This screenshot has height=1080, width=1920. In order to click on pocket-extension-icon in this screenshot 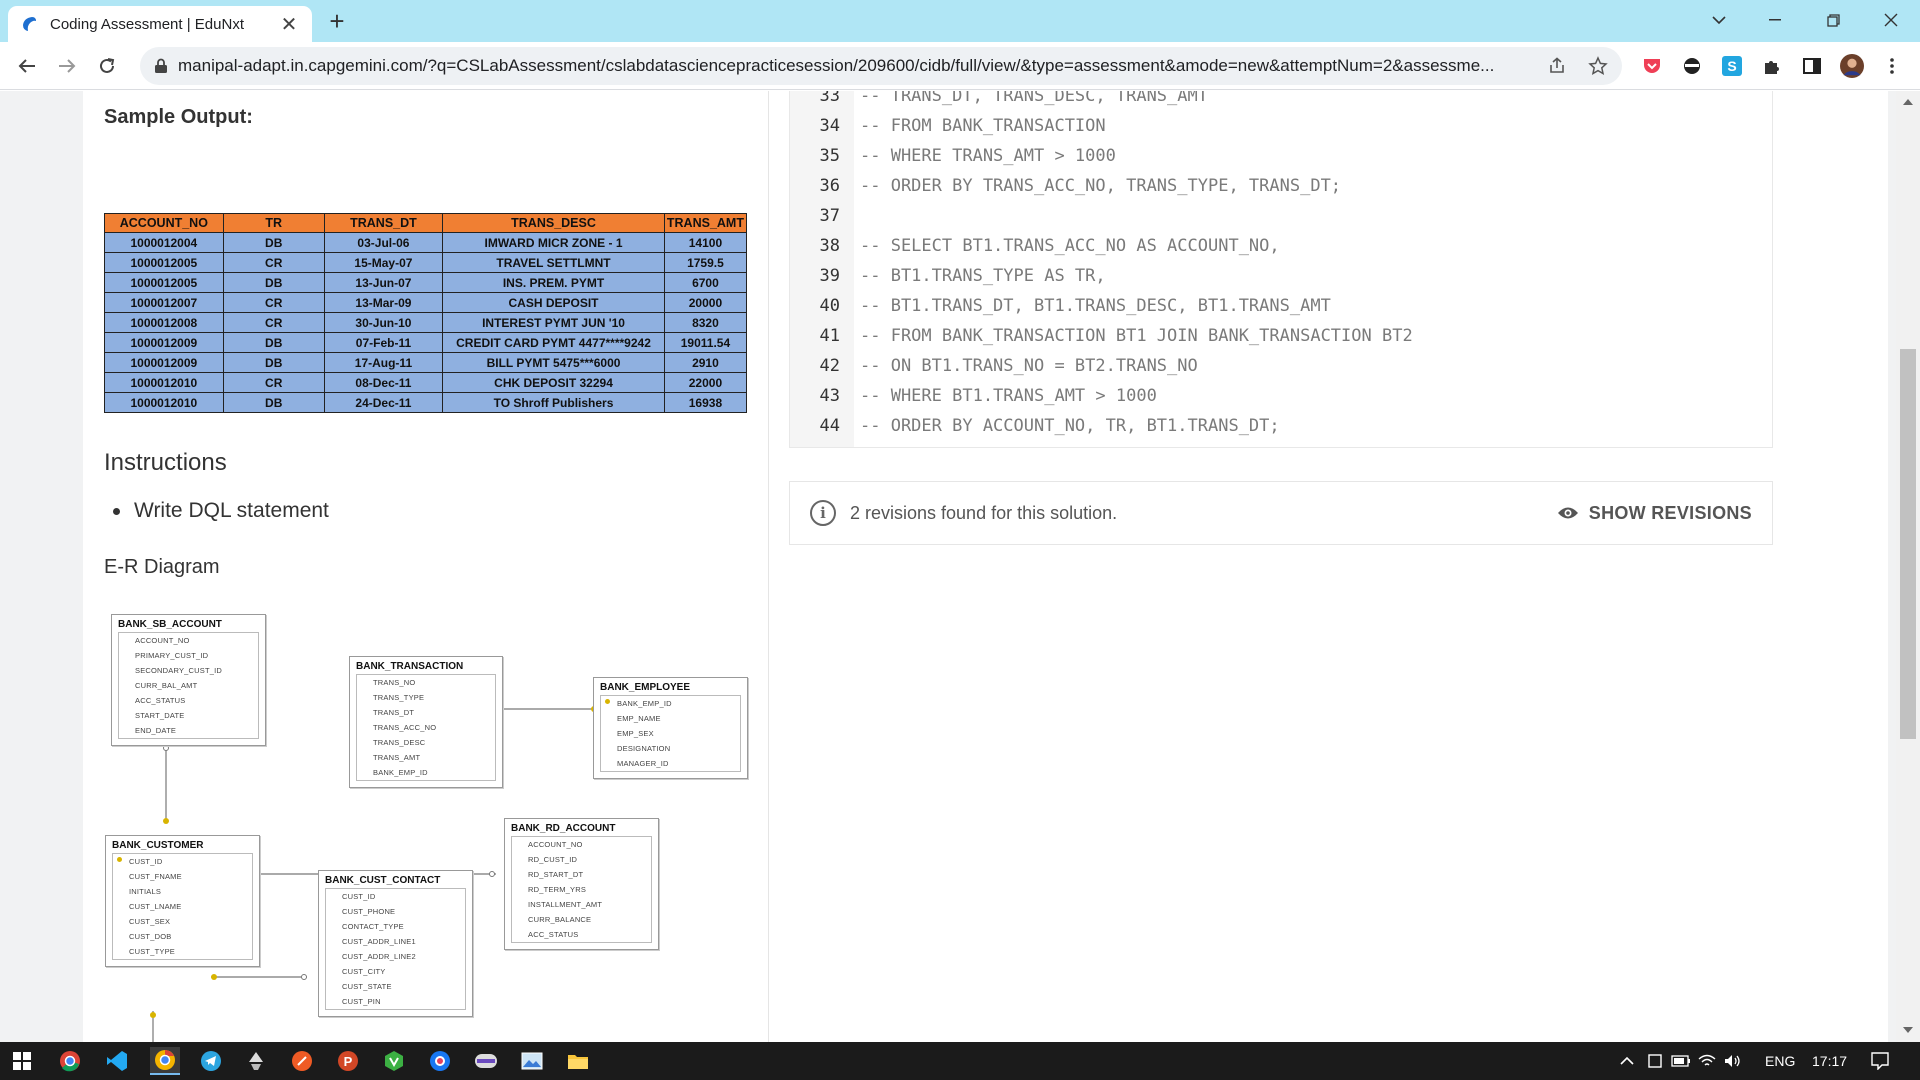, I will do `click(1652, 66)`.